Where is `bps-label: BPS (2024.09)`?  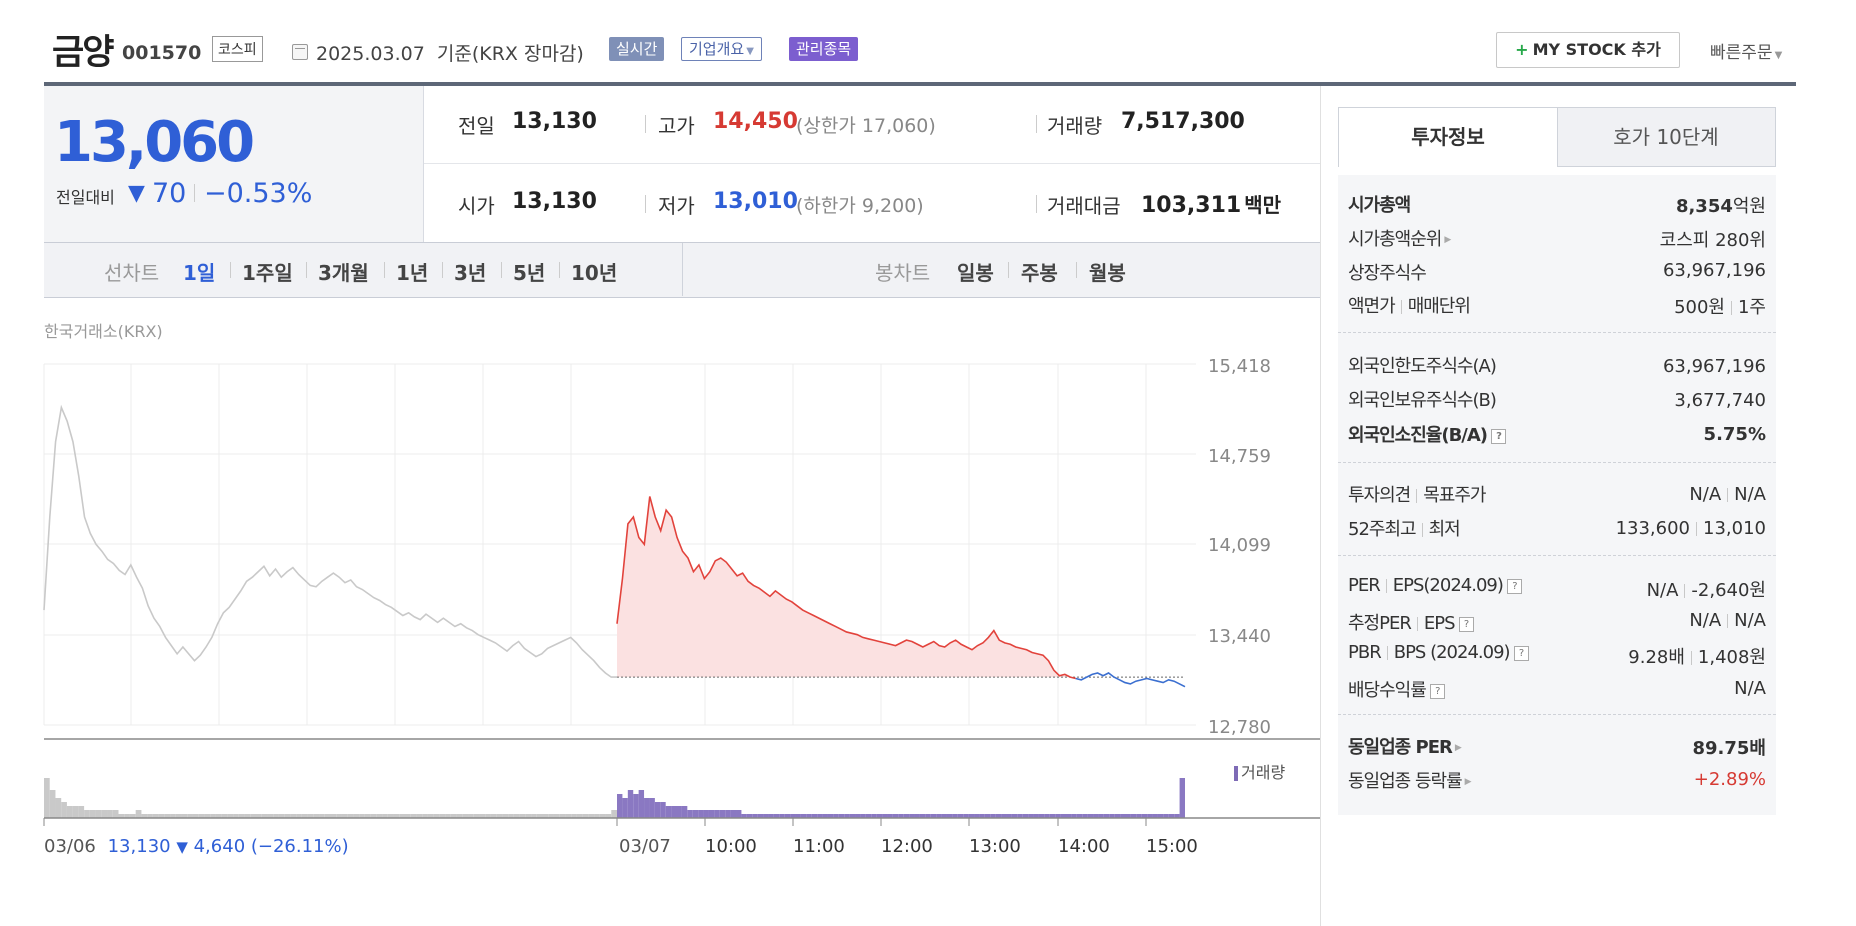
bps-label: BPS (2024.09) is located at coordinates (1452, 652).